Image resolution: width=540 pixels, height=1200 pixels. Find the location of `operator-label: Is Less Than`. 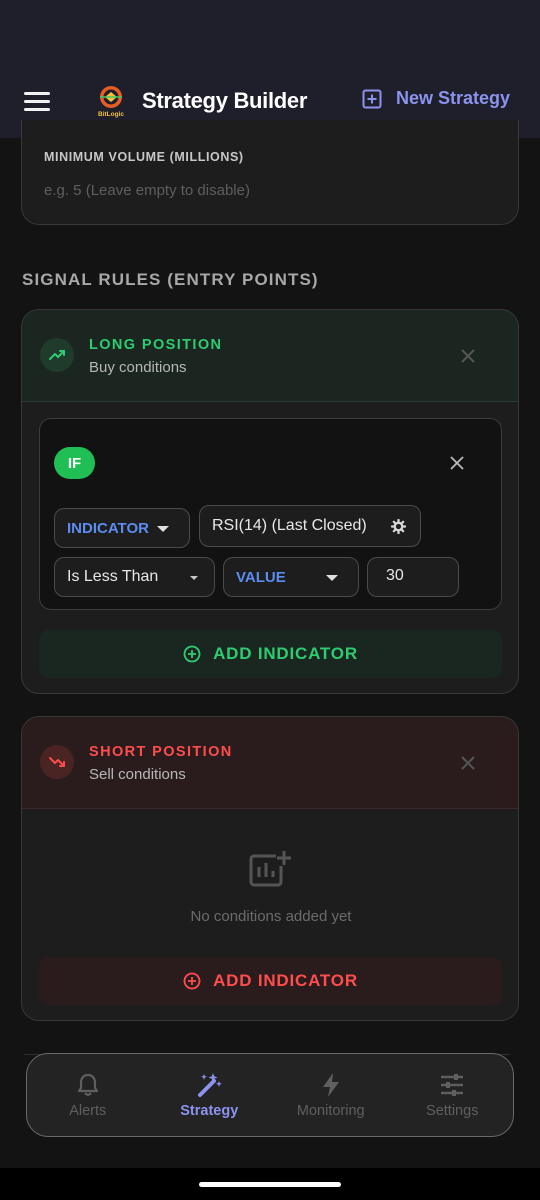

operator-label: Is Less Than is located at coordinates (113, 576).